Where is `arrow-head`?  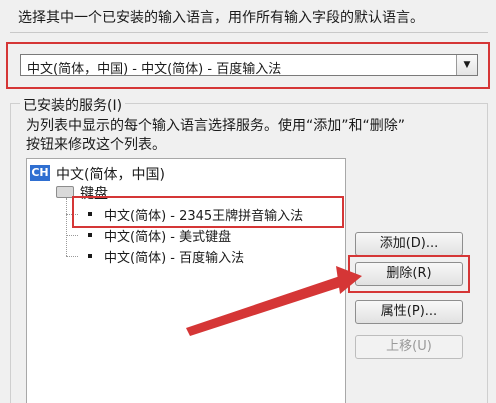
arrow-head is located at coordinates (349, 280).